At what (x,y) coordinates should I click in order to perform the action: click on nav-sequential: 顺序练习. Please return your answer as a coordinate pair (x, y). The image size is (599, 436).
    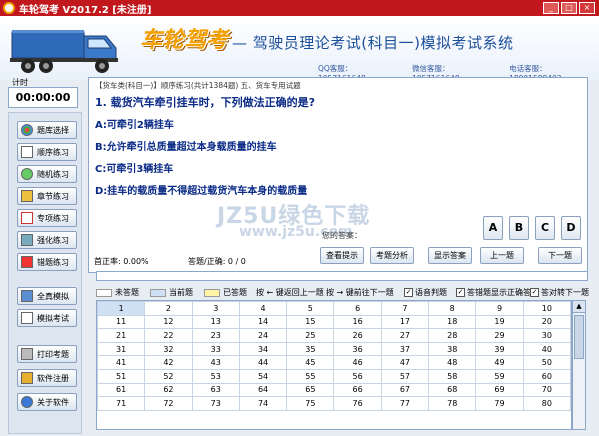
    Looking at the image, I should click on (47, 152).